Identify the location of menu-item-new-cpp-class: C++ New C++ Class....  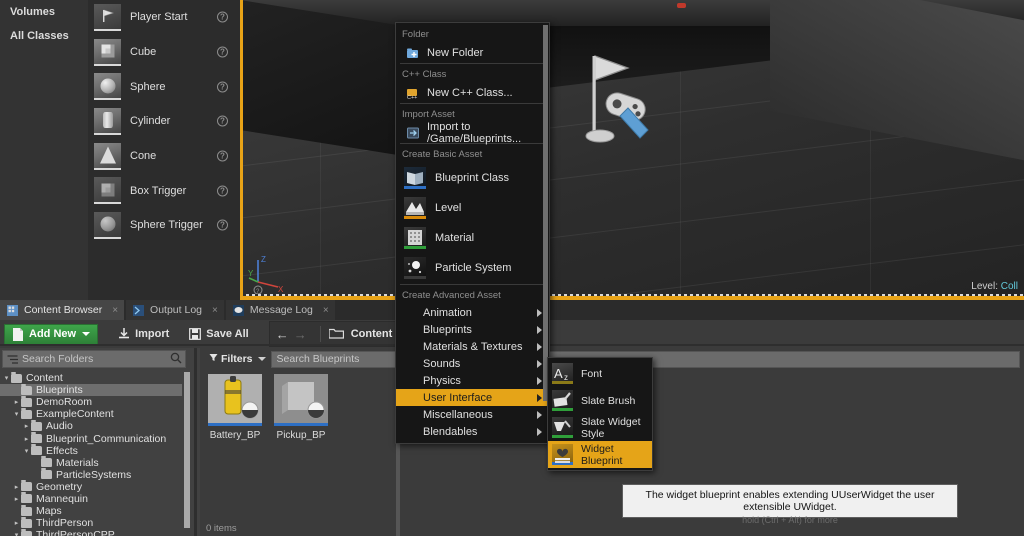
(472, 92).